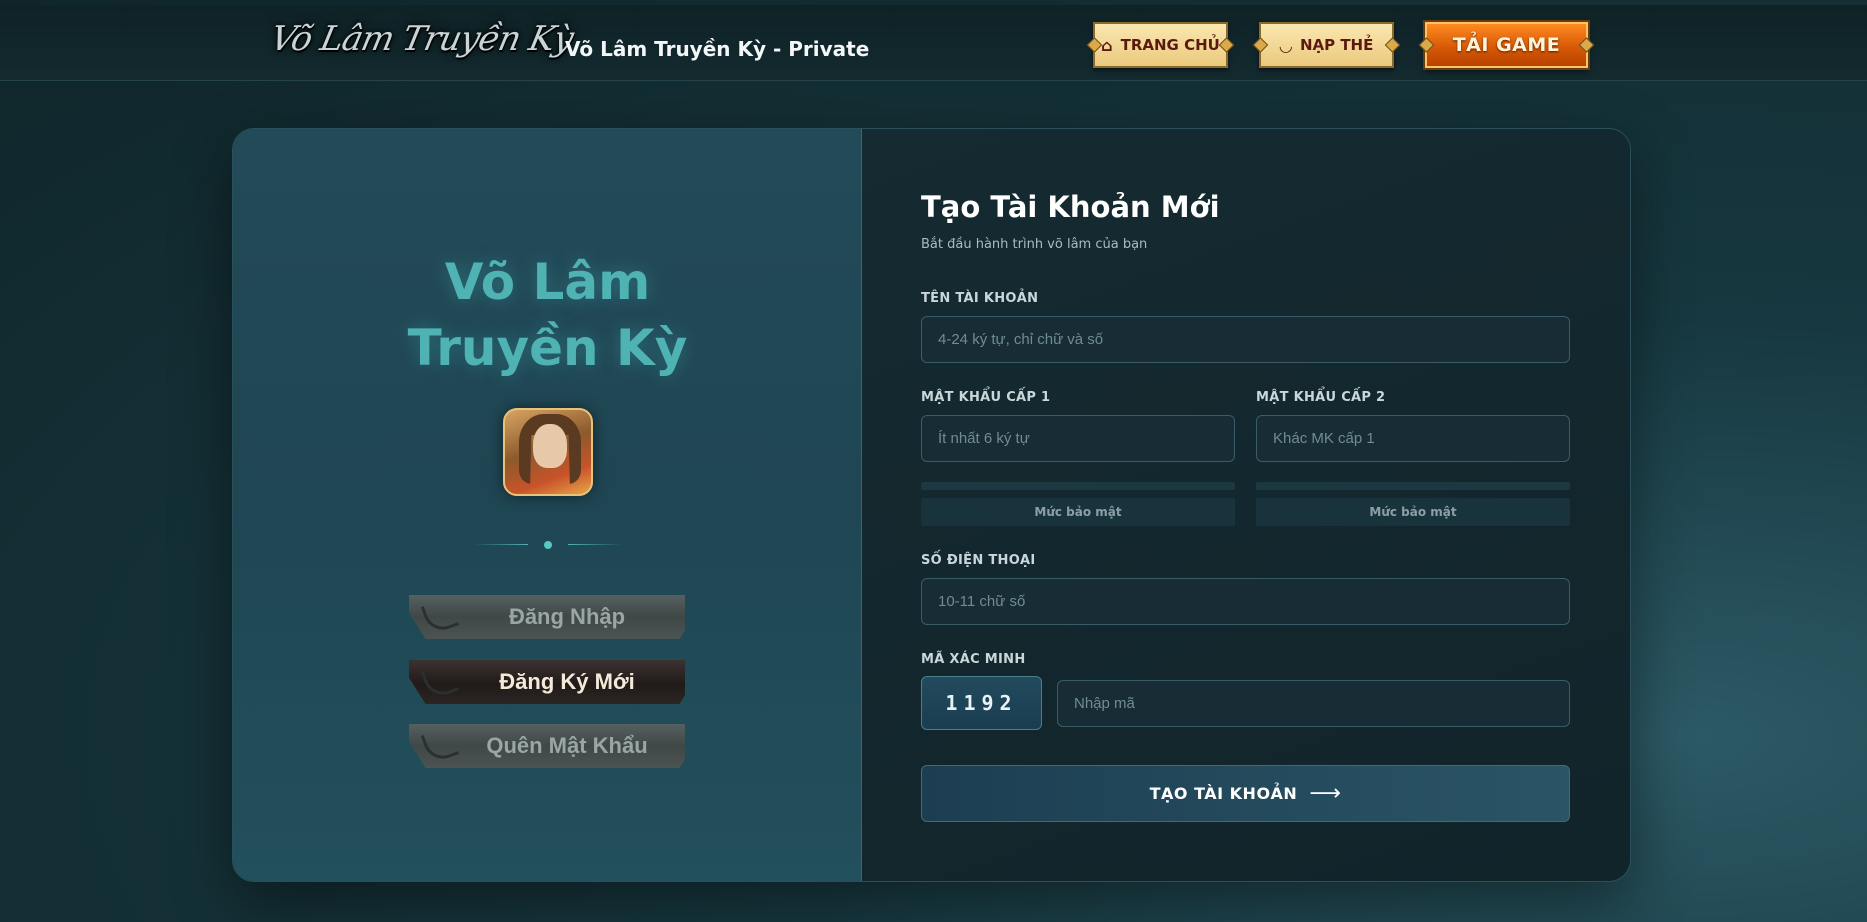  I want to click on forgot-password-tab-button: Quên Mật Khẩu, so click(547, 746).